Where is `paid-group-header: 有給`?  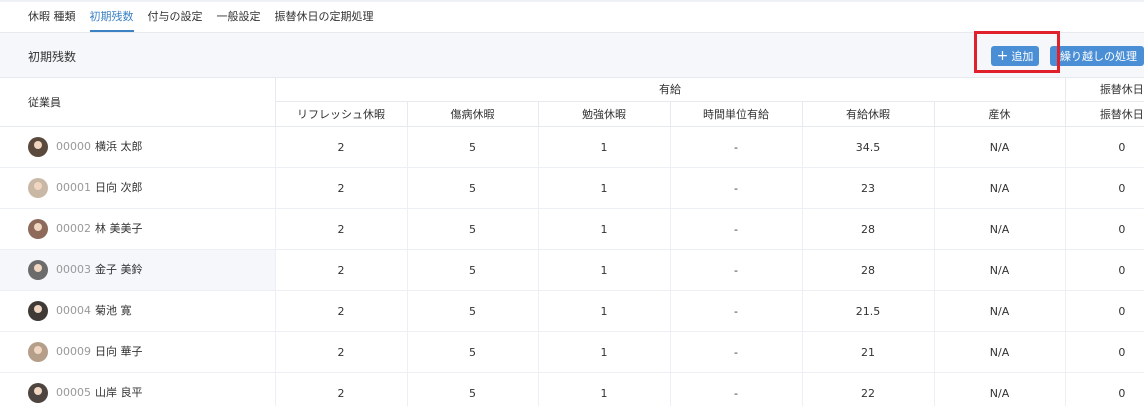 paid-group-header: 有給 is located at coordinates (670, 89).